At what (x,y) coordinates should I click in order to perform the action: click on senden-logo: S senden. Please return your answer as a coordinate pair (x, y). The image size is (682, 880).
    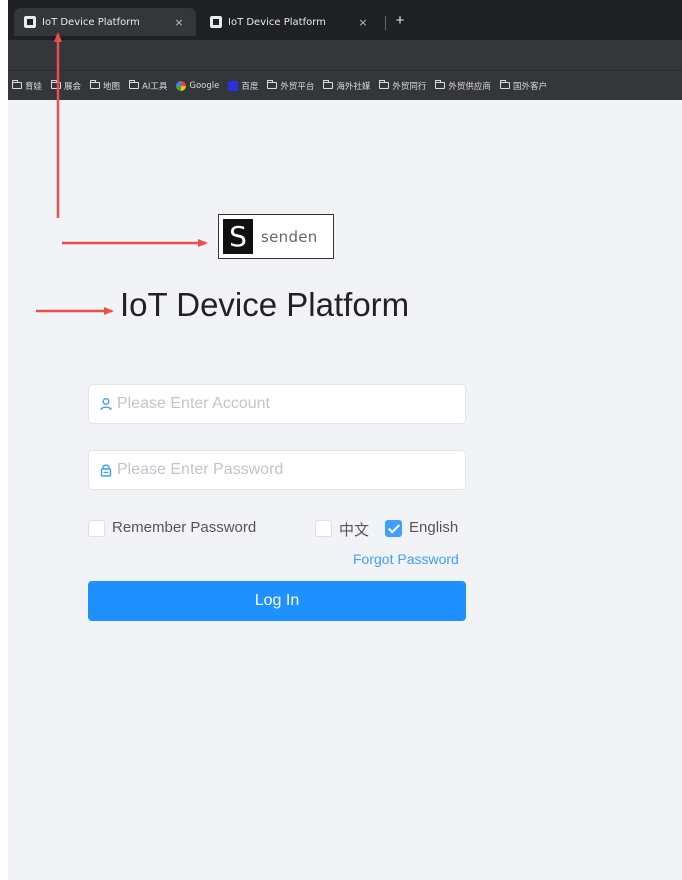
    Looking at the image, I should click on (276, 236).